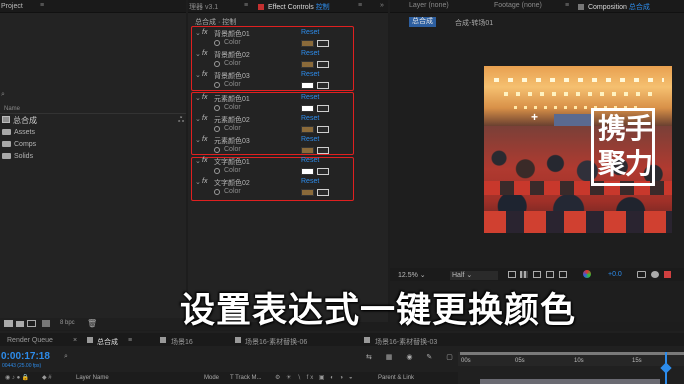  What do you see at coordinates (655, 274) in the screenshot?
I see `show-snapshot-icon` at bounding box center [655, 274].